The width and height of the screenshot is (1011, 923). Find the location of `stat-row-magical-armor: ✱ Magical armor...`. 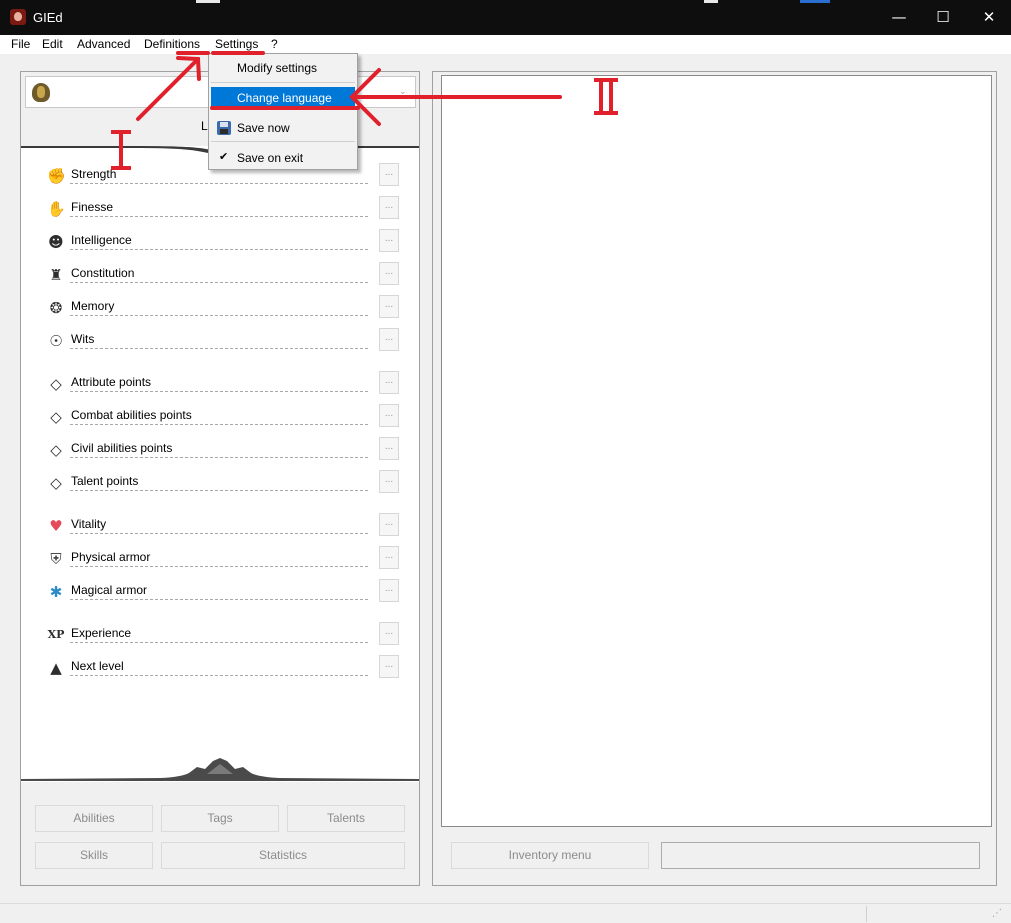

stat-row-magical-armor: ✱ Magical armor... is located at coordinates (220, 594).